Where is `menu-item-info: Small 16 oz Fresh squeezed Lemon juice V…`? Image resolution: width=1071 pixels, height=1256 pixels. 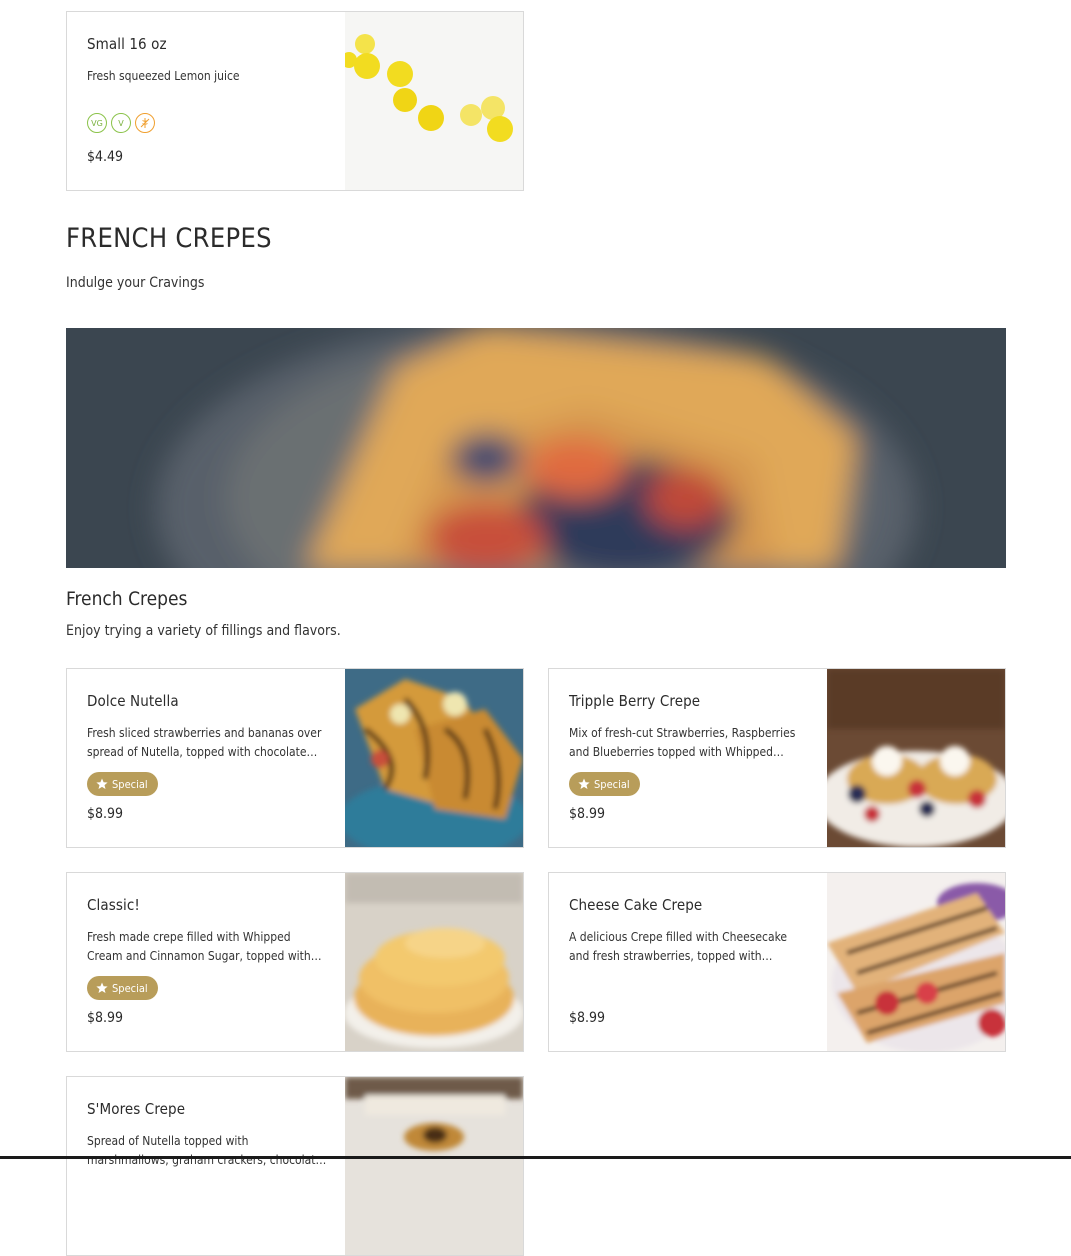
menu-item-info: Small 16 oz Fresh squeezed Lemon juice V… is located at coordinates (207, 101).